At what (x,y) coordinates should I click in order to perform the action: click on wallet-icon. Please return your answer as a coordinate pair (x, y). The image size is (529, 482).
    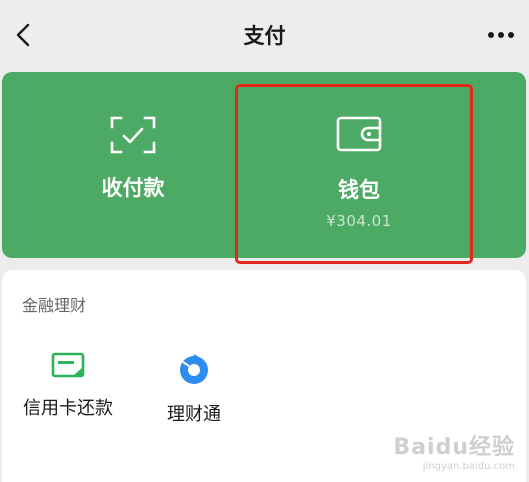
    Looking at the image, I should click on (359, 134).